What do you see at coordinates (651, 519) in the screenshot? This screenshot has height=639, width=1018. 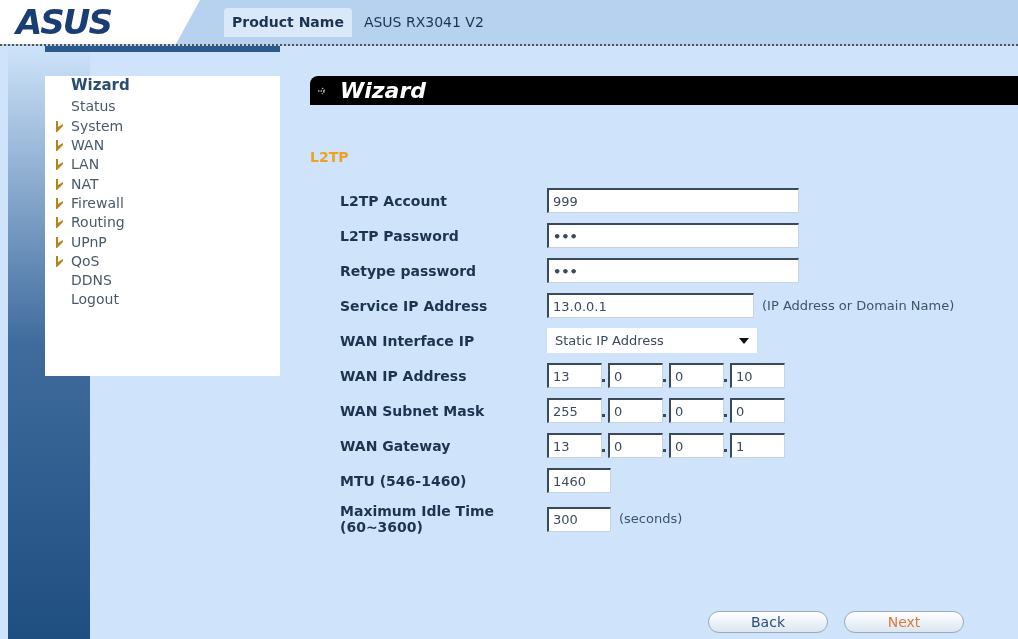 I see `field-hint: (seconds)` at bounding box center [651, 519].